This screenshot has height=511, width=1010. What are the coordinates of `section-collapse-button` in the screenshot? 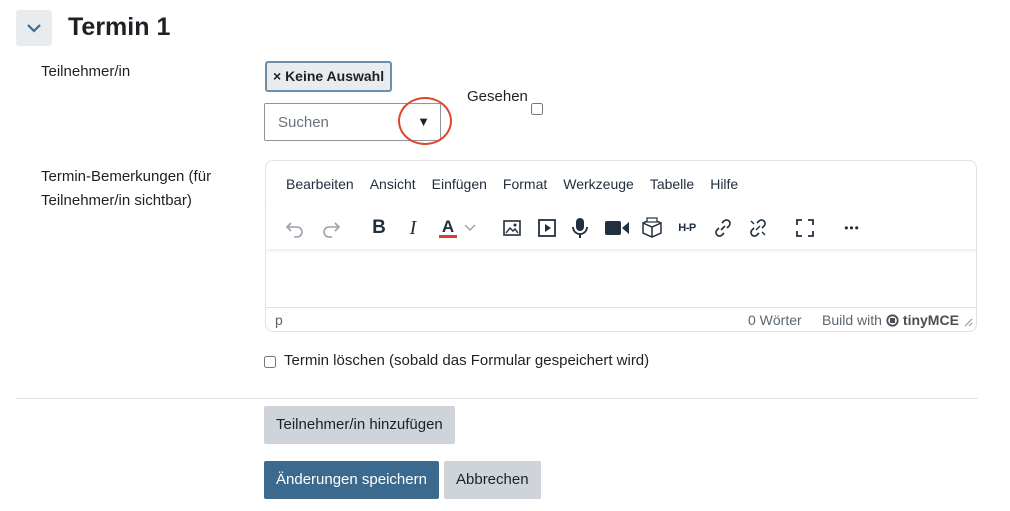 It's located at (34, 28).